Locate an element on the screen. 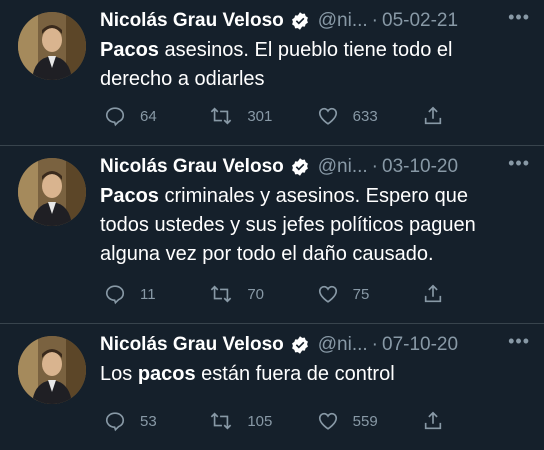 The image size is (544, 450). tweet-text-before: Los is located at coordinates (119, 374).